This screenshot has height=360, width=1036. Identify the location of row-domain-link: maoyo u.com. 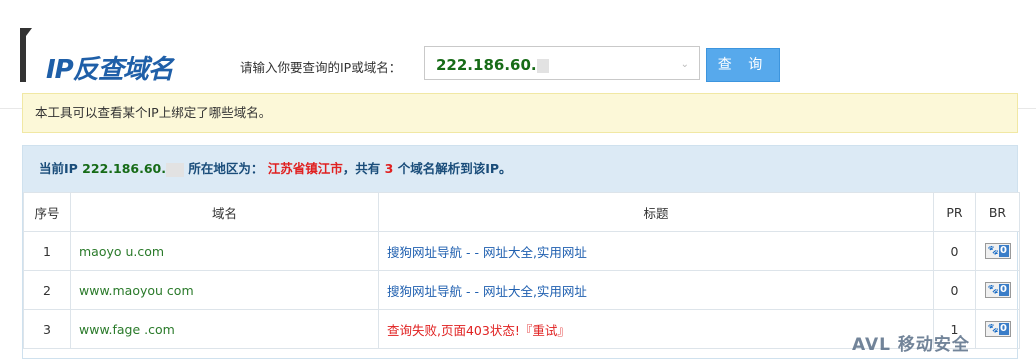
(224, 251).